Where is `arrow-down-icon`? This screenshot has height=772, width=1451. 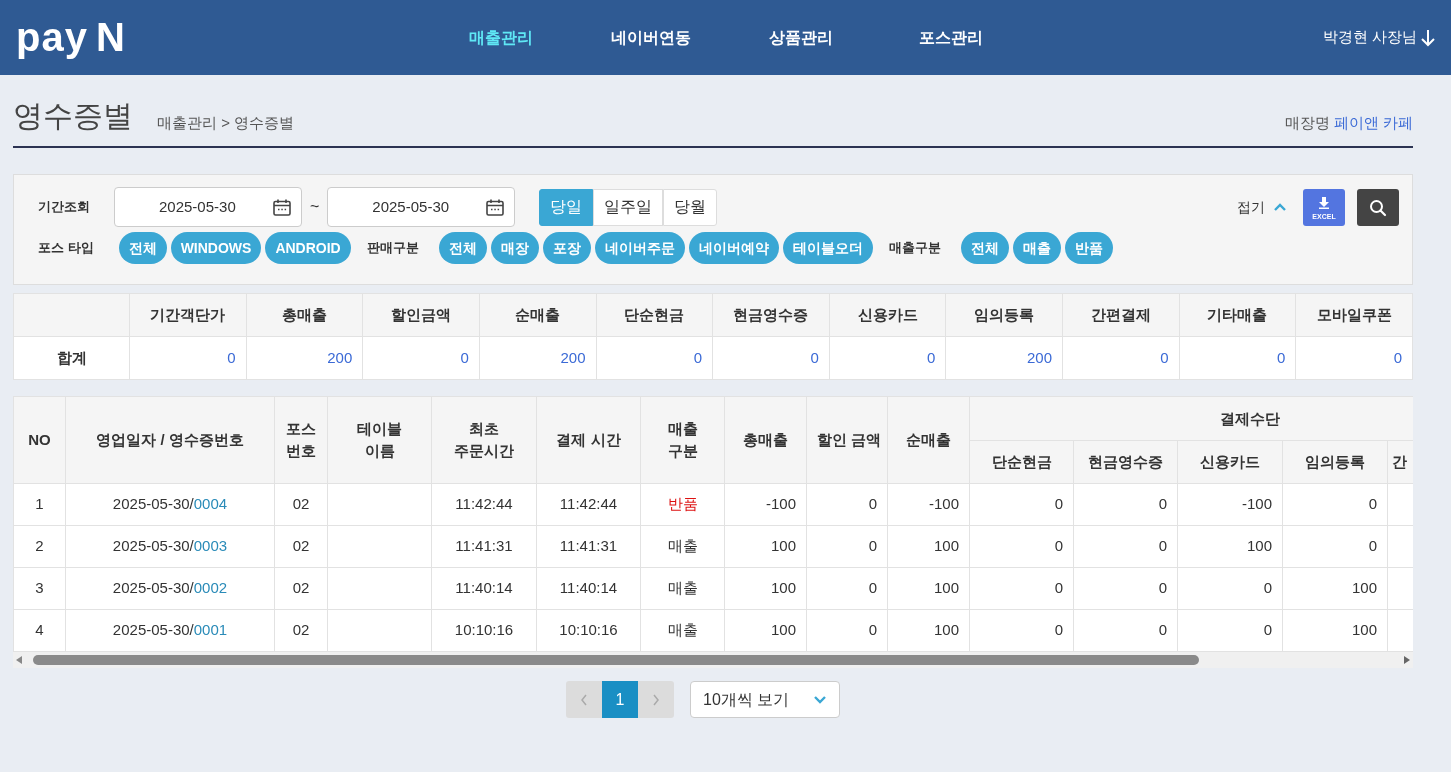
arrow-down-icon is located at coordinates (1428, 37).